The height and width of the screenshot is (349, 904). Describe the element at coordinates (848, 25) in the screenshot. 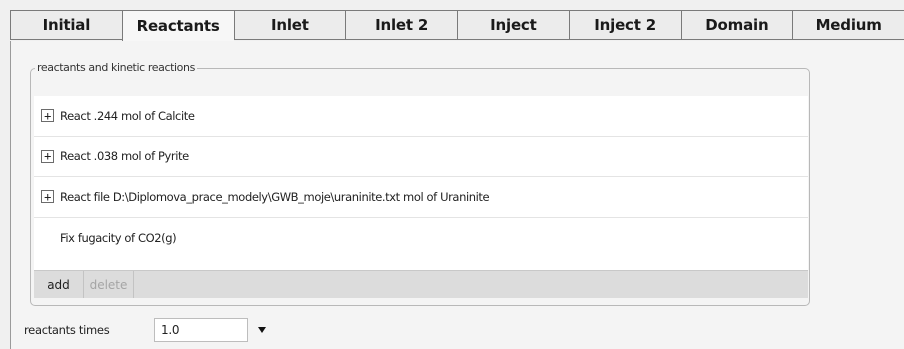

I see `tab-medium: Medium` at that location.